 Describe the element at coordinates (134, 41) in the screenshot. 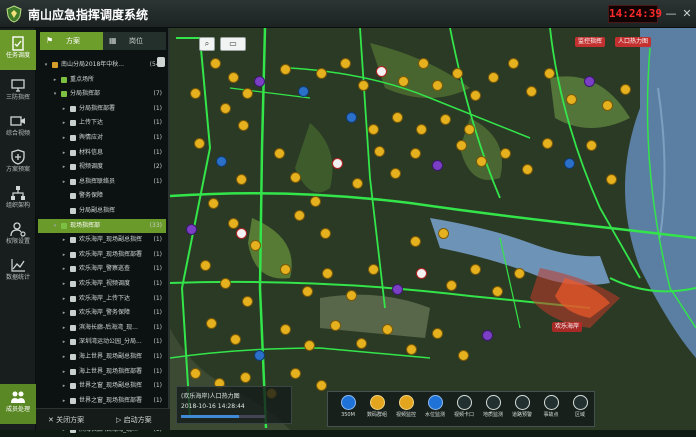

I see `tab-posts: ▦ 岗位` at that location.